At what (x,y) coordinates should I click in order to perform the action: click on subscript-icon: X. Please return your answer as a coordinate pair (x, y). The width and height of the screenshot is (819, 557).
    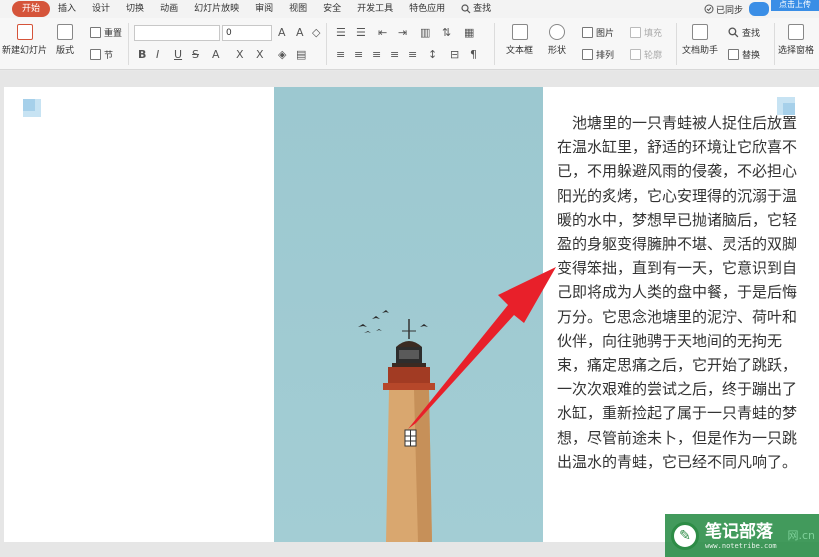
    Looking at the image, I should click on (260, 54).